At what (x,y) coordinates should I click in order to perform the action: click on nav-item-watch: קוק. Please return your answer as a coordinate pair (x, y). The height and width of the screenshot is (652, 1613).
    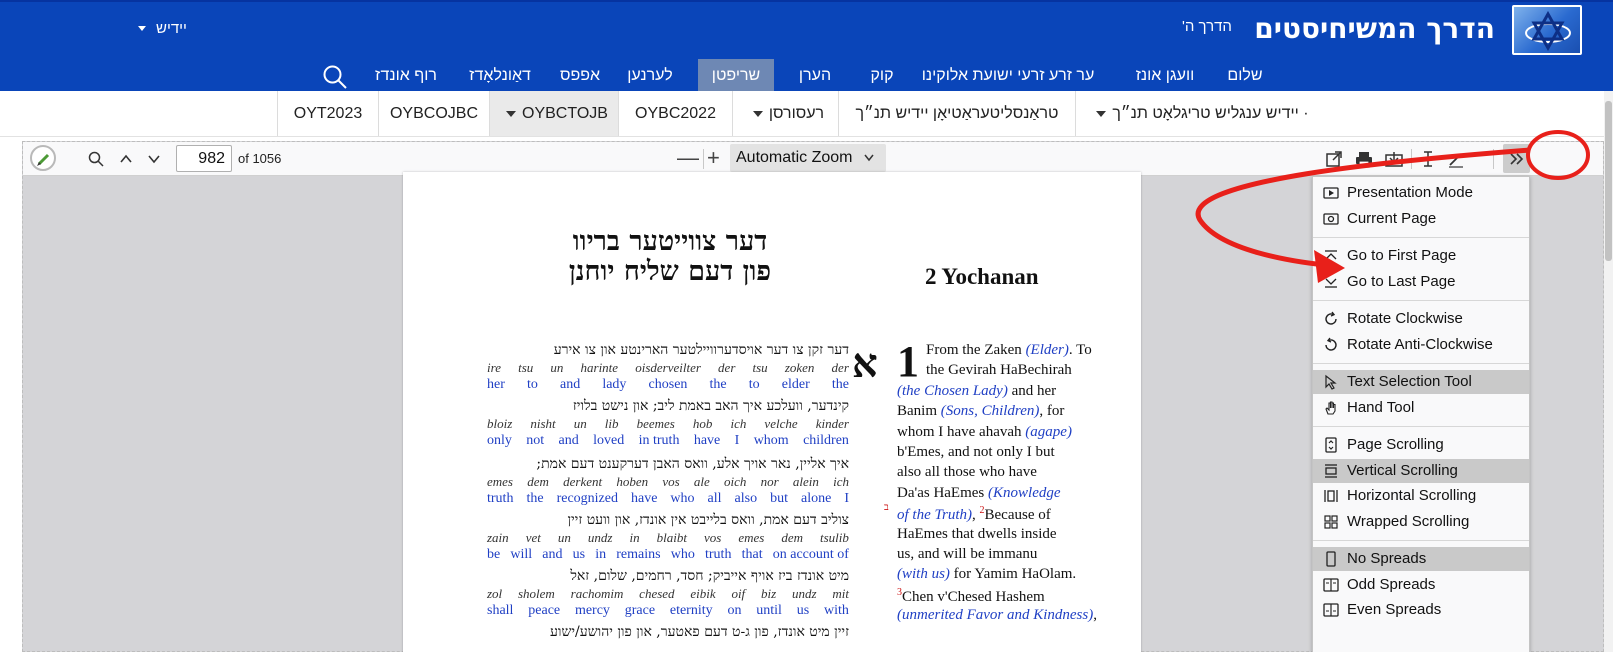
    Looking at the image, I should click on (882, 76).